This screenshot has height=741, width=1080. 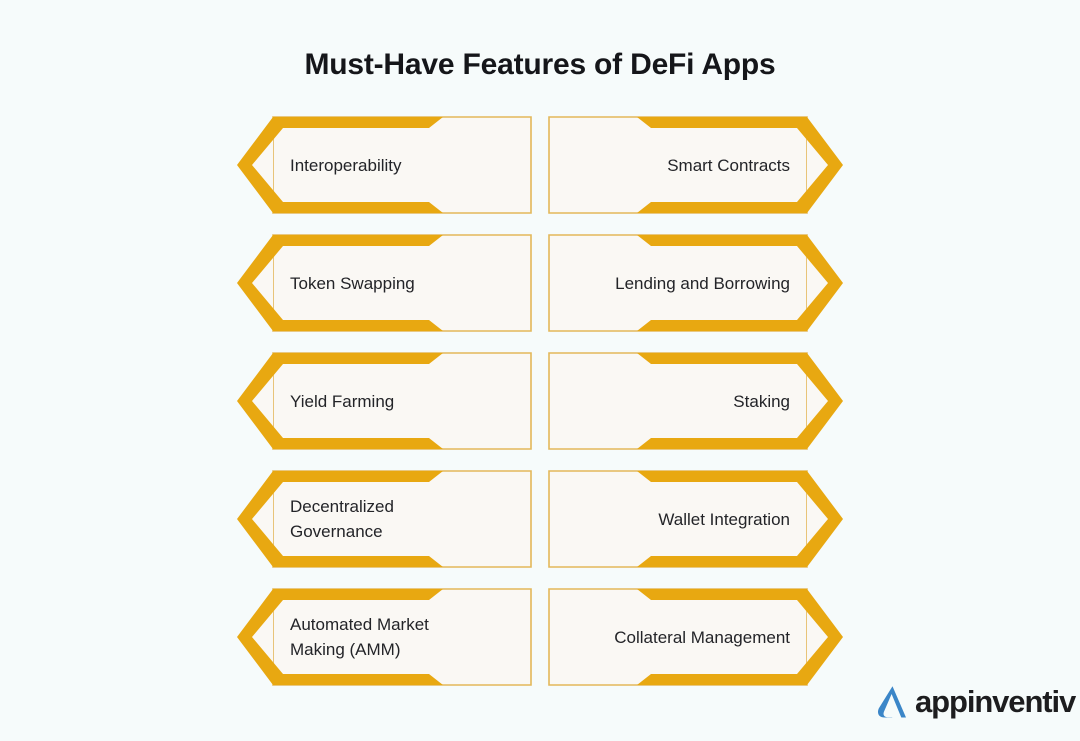 What do you see at coordinates (387, 165) in the screenshot?
I see `feature-card: Interoperability` at bounding box center [387, 165].